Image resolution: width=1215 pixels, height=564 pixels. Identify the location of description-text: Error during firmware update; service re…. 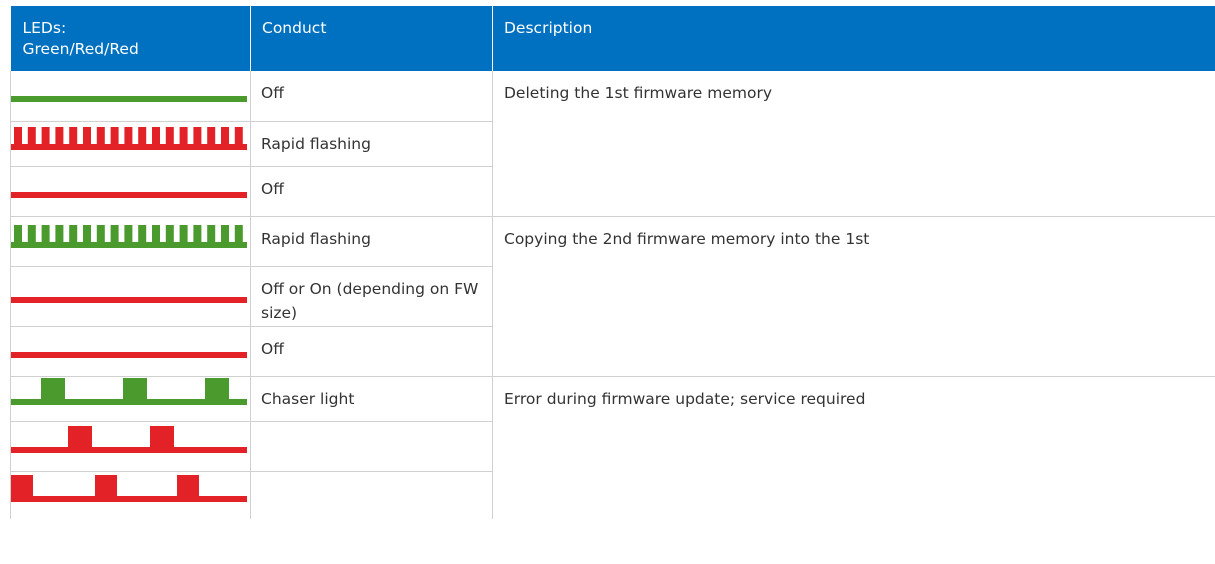
(685, 398).